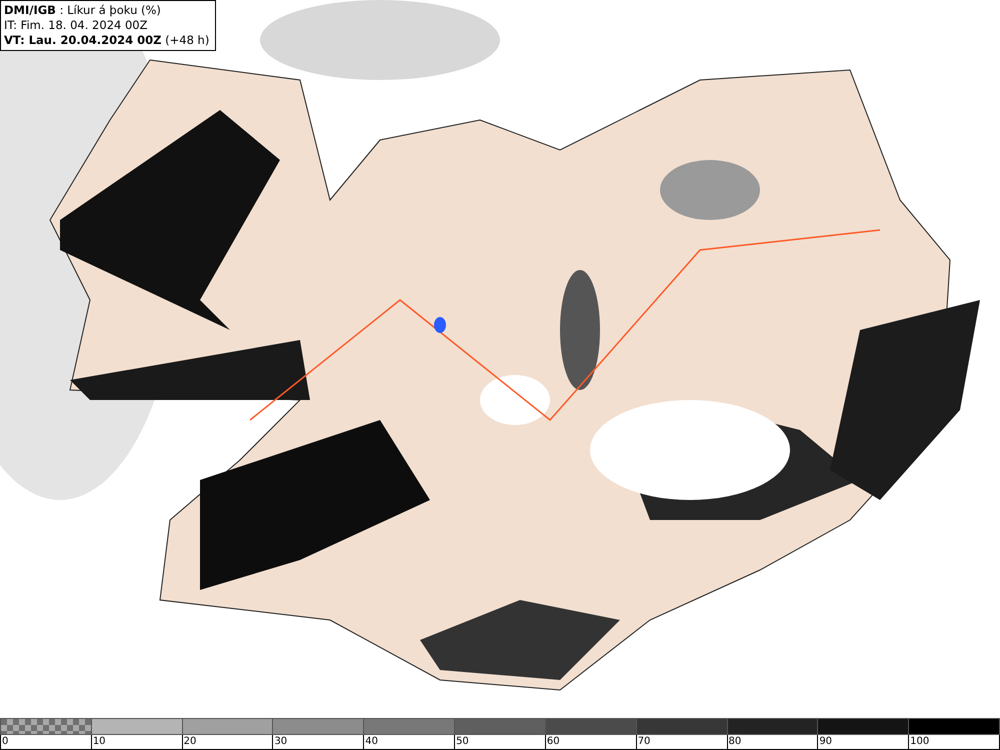 The width and height of the screenshot is (1000, 750). Describe the element at coordinates (190, 741) in the screenshot. I see `colorbar-label: 20` at that location.